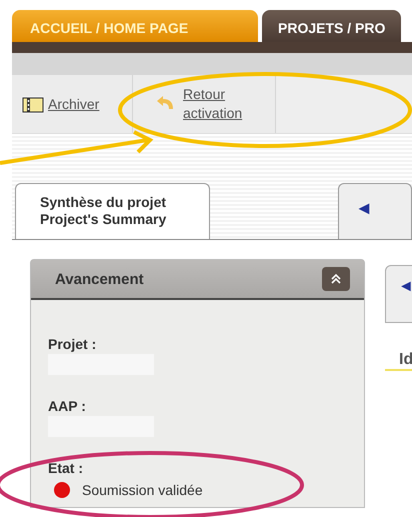 This screenshot has height=517, width=412. What do you see at coordinates (398, 361) in the screenshot?
I see `section-heading: Id` at bounding box center [398, 361].